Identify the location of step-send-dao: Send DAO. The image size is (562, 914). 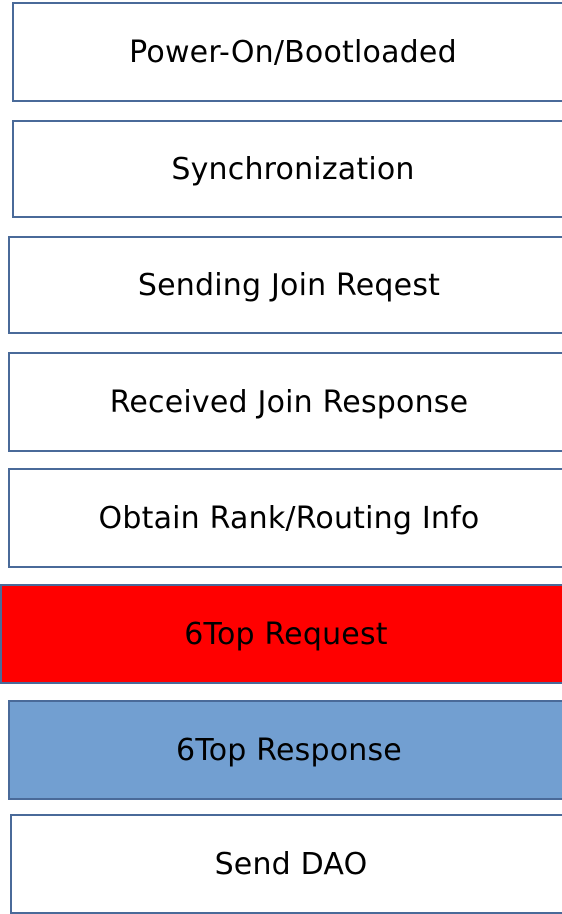
(286, 864).